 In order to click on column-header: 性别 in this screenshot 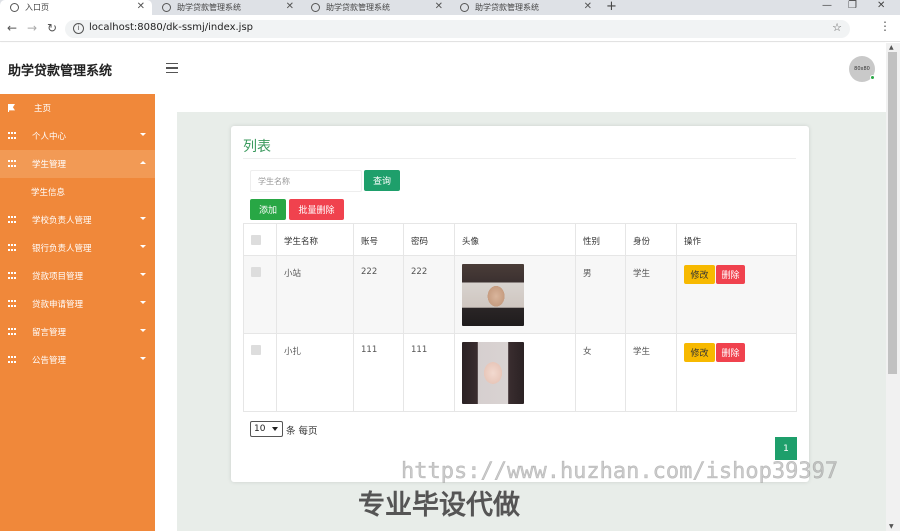, I will do `click(600, 239)`.